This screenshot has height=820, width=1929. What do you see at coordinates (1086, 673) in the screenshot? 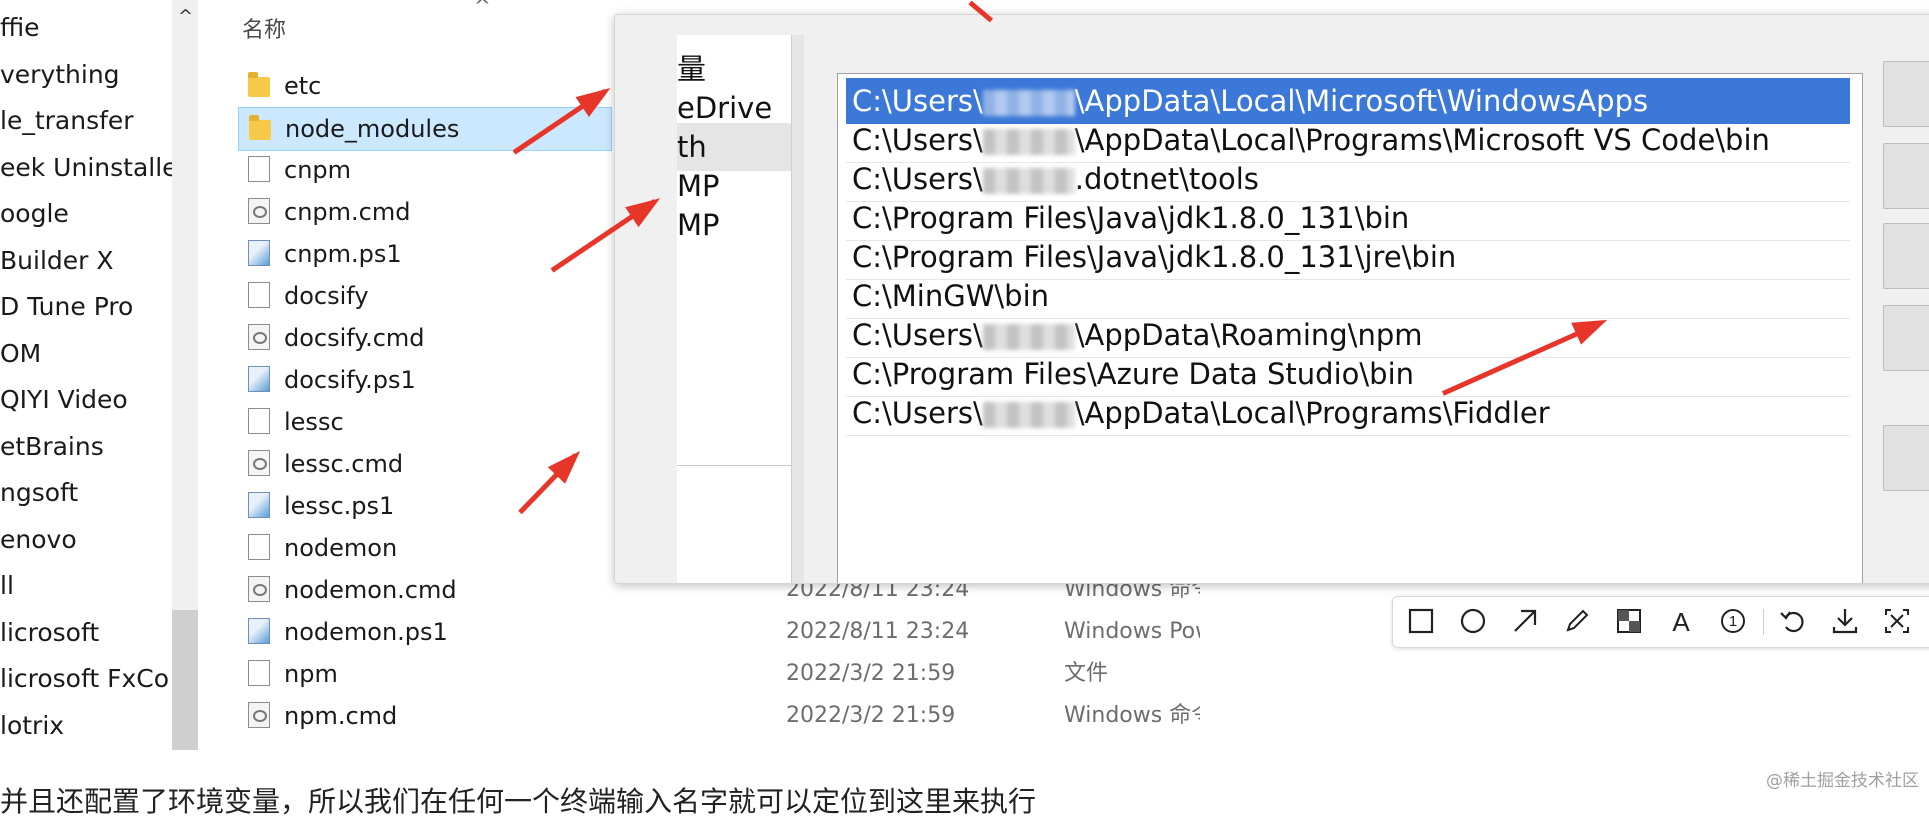
I see `file-type: 文件` at bounding box center [1086, 673].